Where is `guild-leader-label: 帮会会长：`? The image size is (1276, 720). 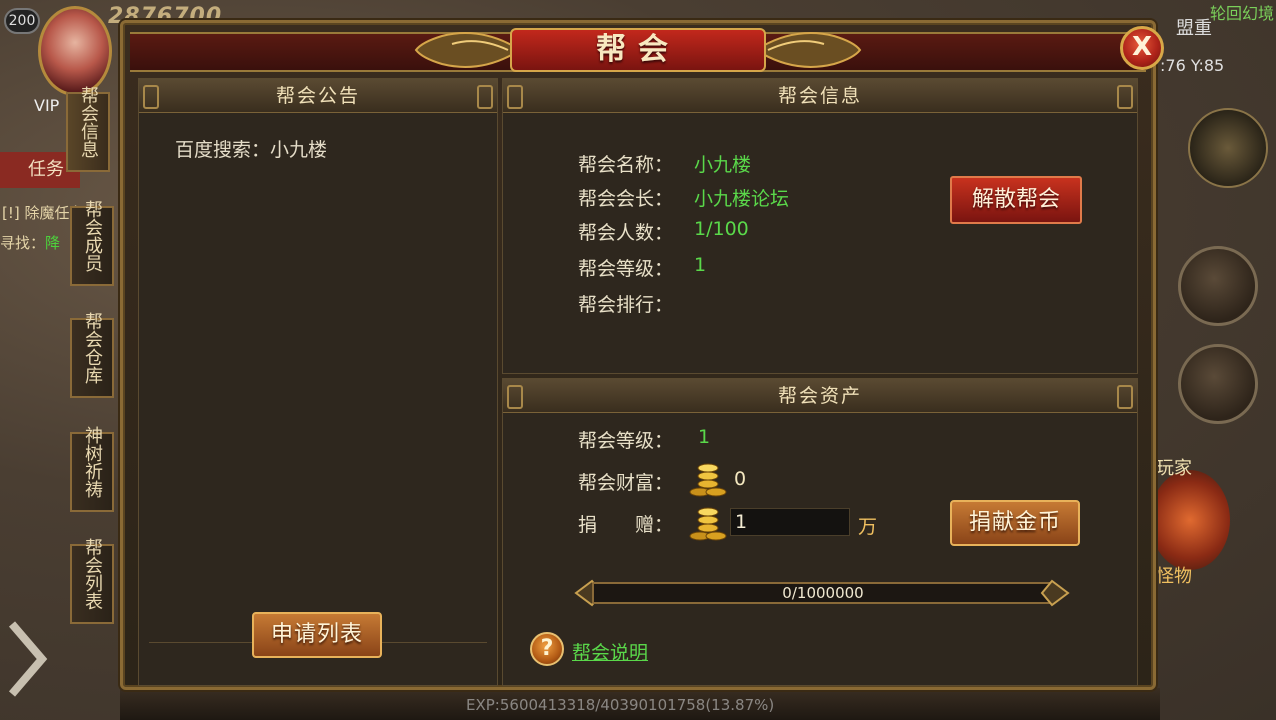 guild-leader-label: 帮会会长： is located at coordinates (626, 199).